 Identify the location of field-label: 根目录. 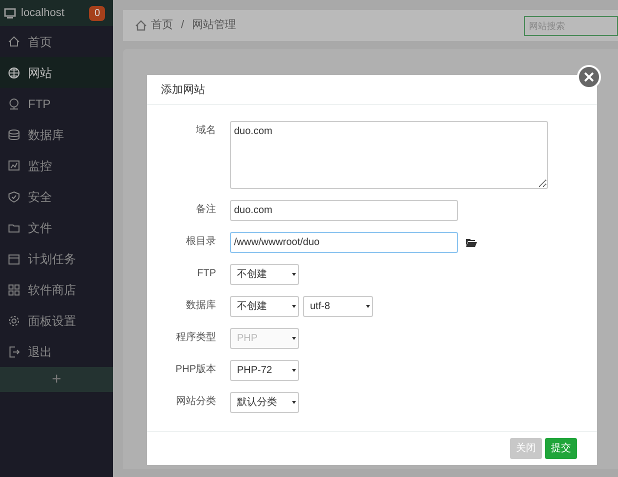
(200, 241).